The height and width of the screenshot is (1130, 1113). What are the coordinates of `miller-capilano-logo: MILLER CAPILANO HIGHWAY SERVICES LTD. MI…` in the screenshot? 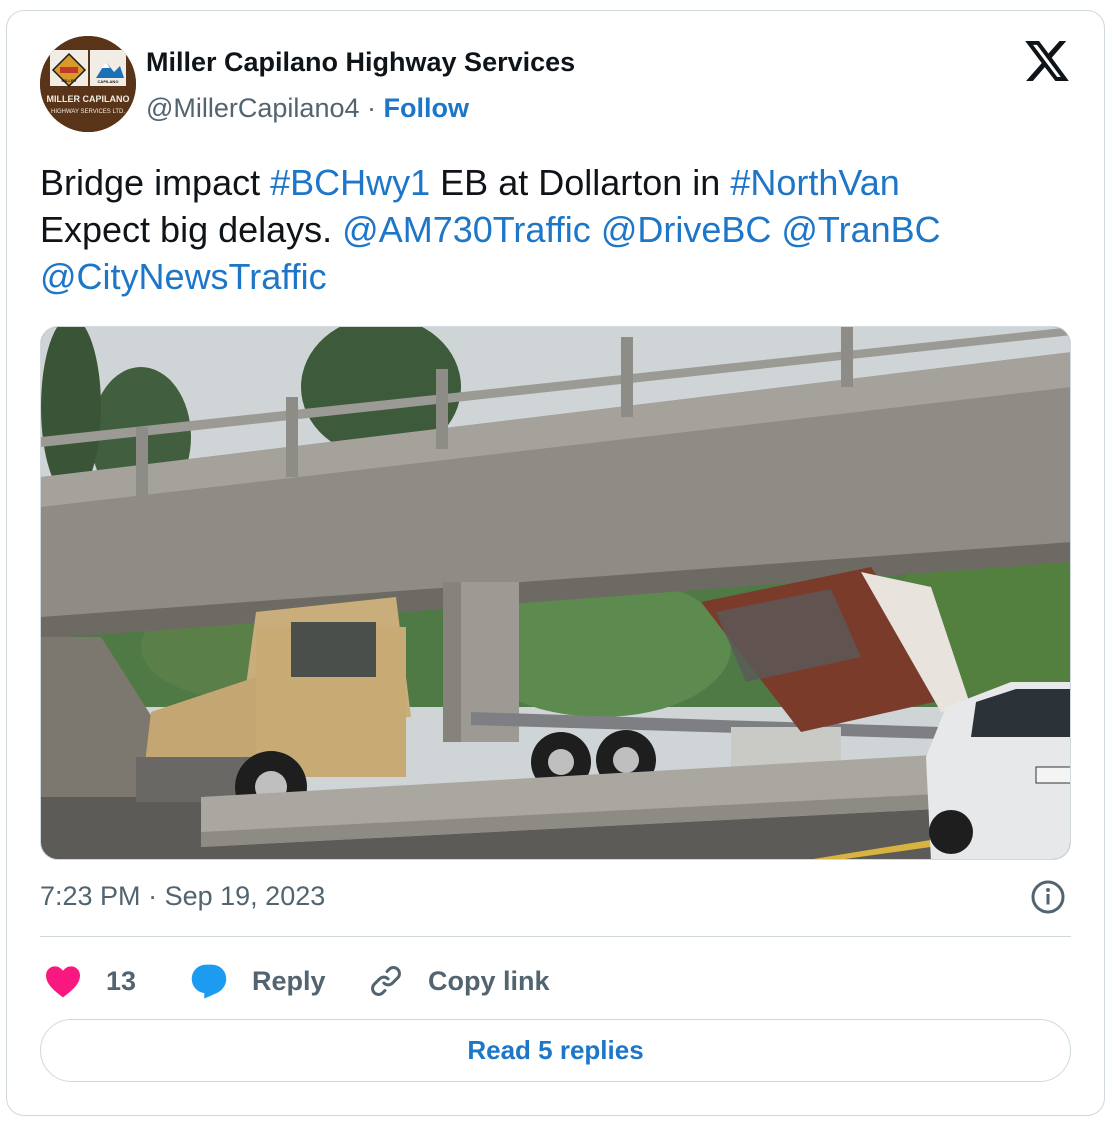 It's located at (88, 84).